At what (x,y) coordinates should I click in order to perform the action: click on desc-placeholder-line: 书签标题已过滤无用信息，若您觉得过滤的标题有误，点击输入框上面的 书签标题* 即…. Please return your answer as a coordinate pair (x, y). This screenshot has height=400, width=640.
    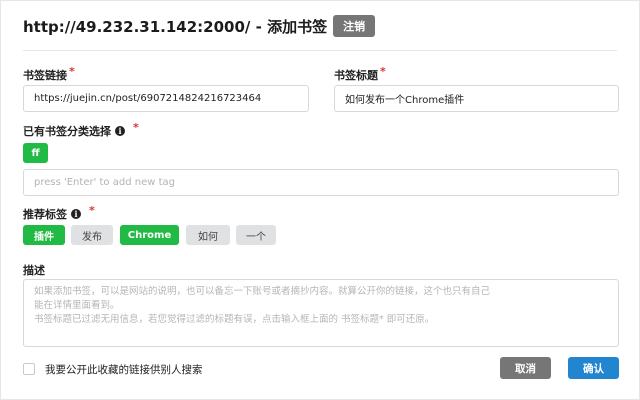
    Looking at the image, I should click on (234, 319).